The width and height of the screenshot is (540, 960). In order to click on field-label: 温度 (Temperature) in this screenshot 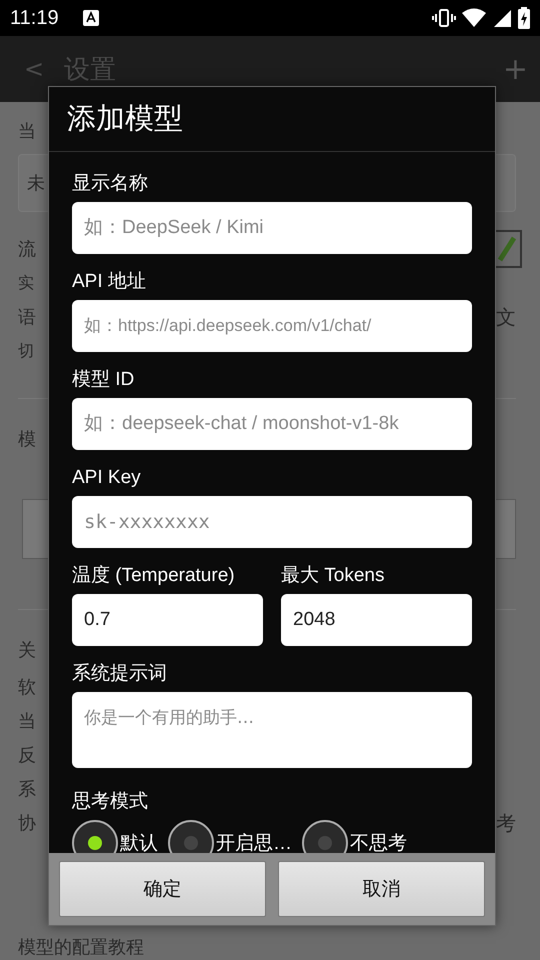, I will do `click(154, 576)`.